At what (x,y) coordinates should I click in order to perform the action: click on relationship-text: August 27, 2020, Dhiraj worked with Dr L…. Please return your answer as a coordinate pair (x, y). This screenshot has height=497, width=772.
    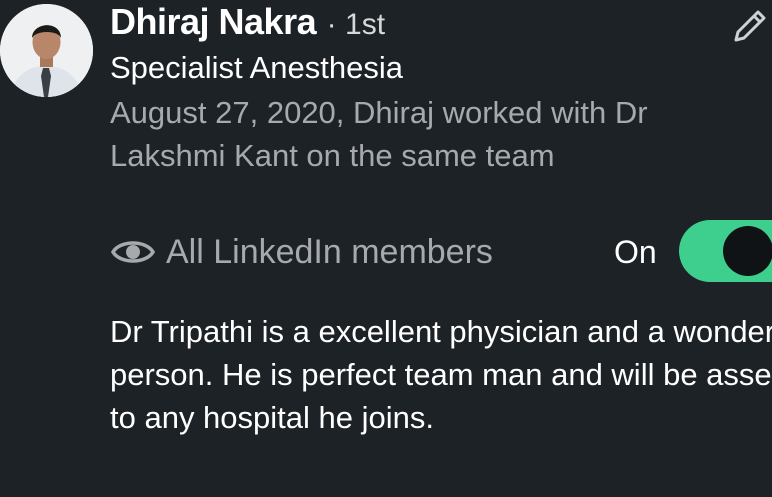
    Looking at the image, I should click on (379, 134).